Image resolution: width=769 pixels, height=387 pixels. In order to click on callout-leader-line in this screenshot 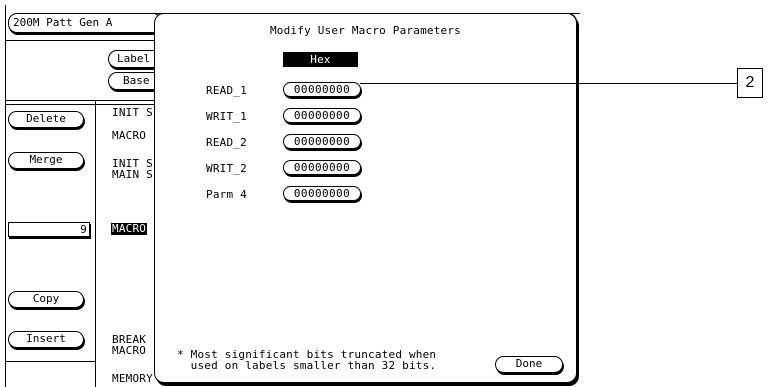, I will do `click(548, 83)`.